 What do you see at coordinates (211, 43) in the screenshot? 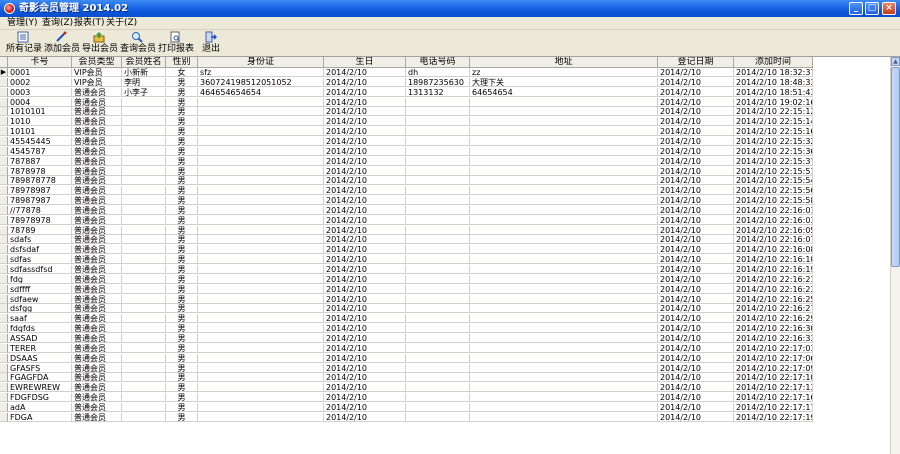
I see `exit-button: 退出` at bounding box center [211, 43].